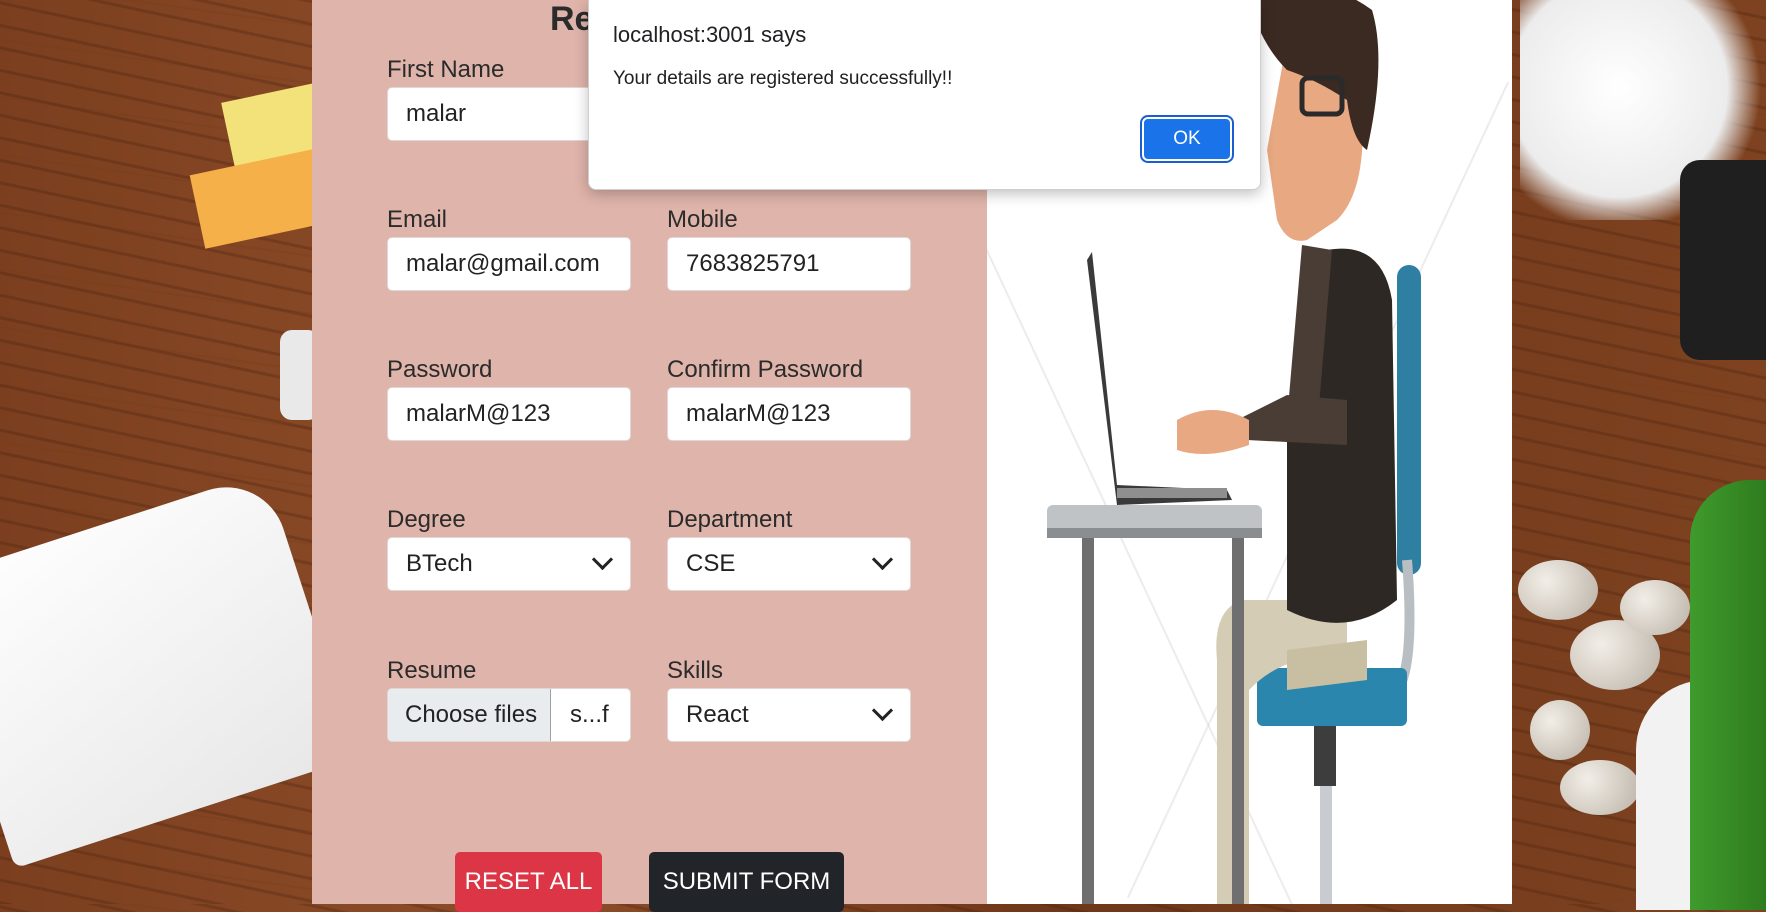 The height and width of the screenshot is (912, 1766). I want to click on confirm-password-input: malarM@123, so click(789, 414).